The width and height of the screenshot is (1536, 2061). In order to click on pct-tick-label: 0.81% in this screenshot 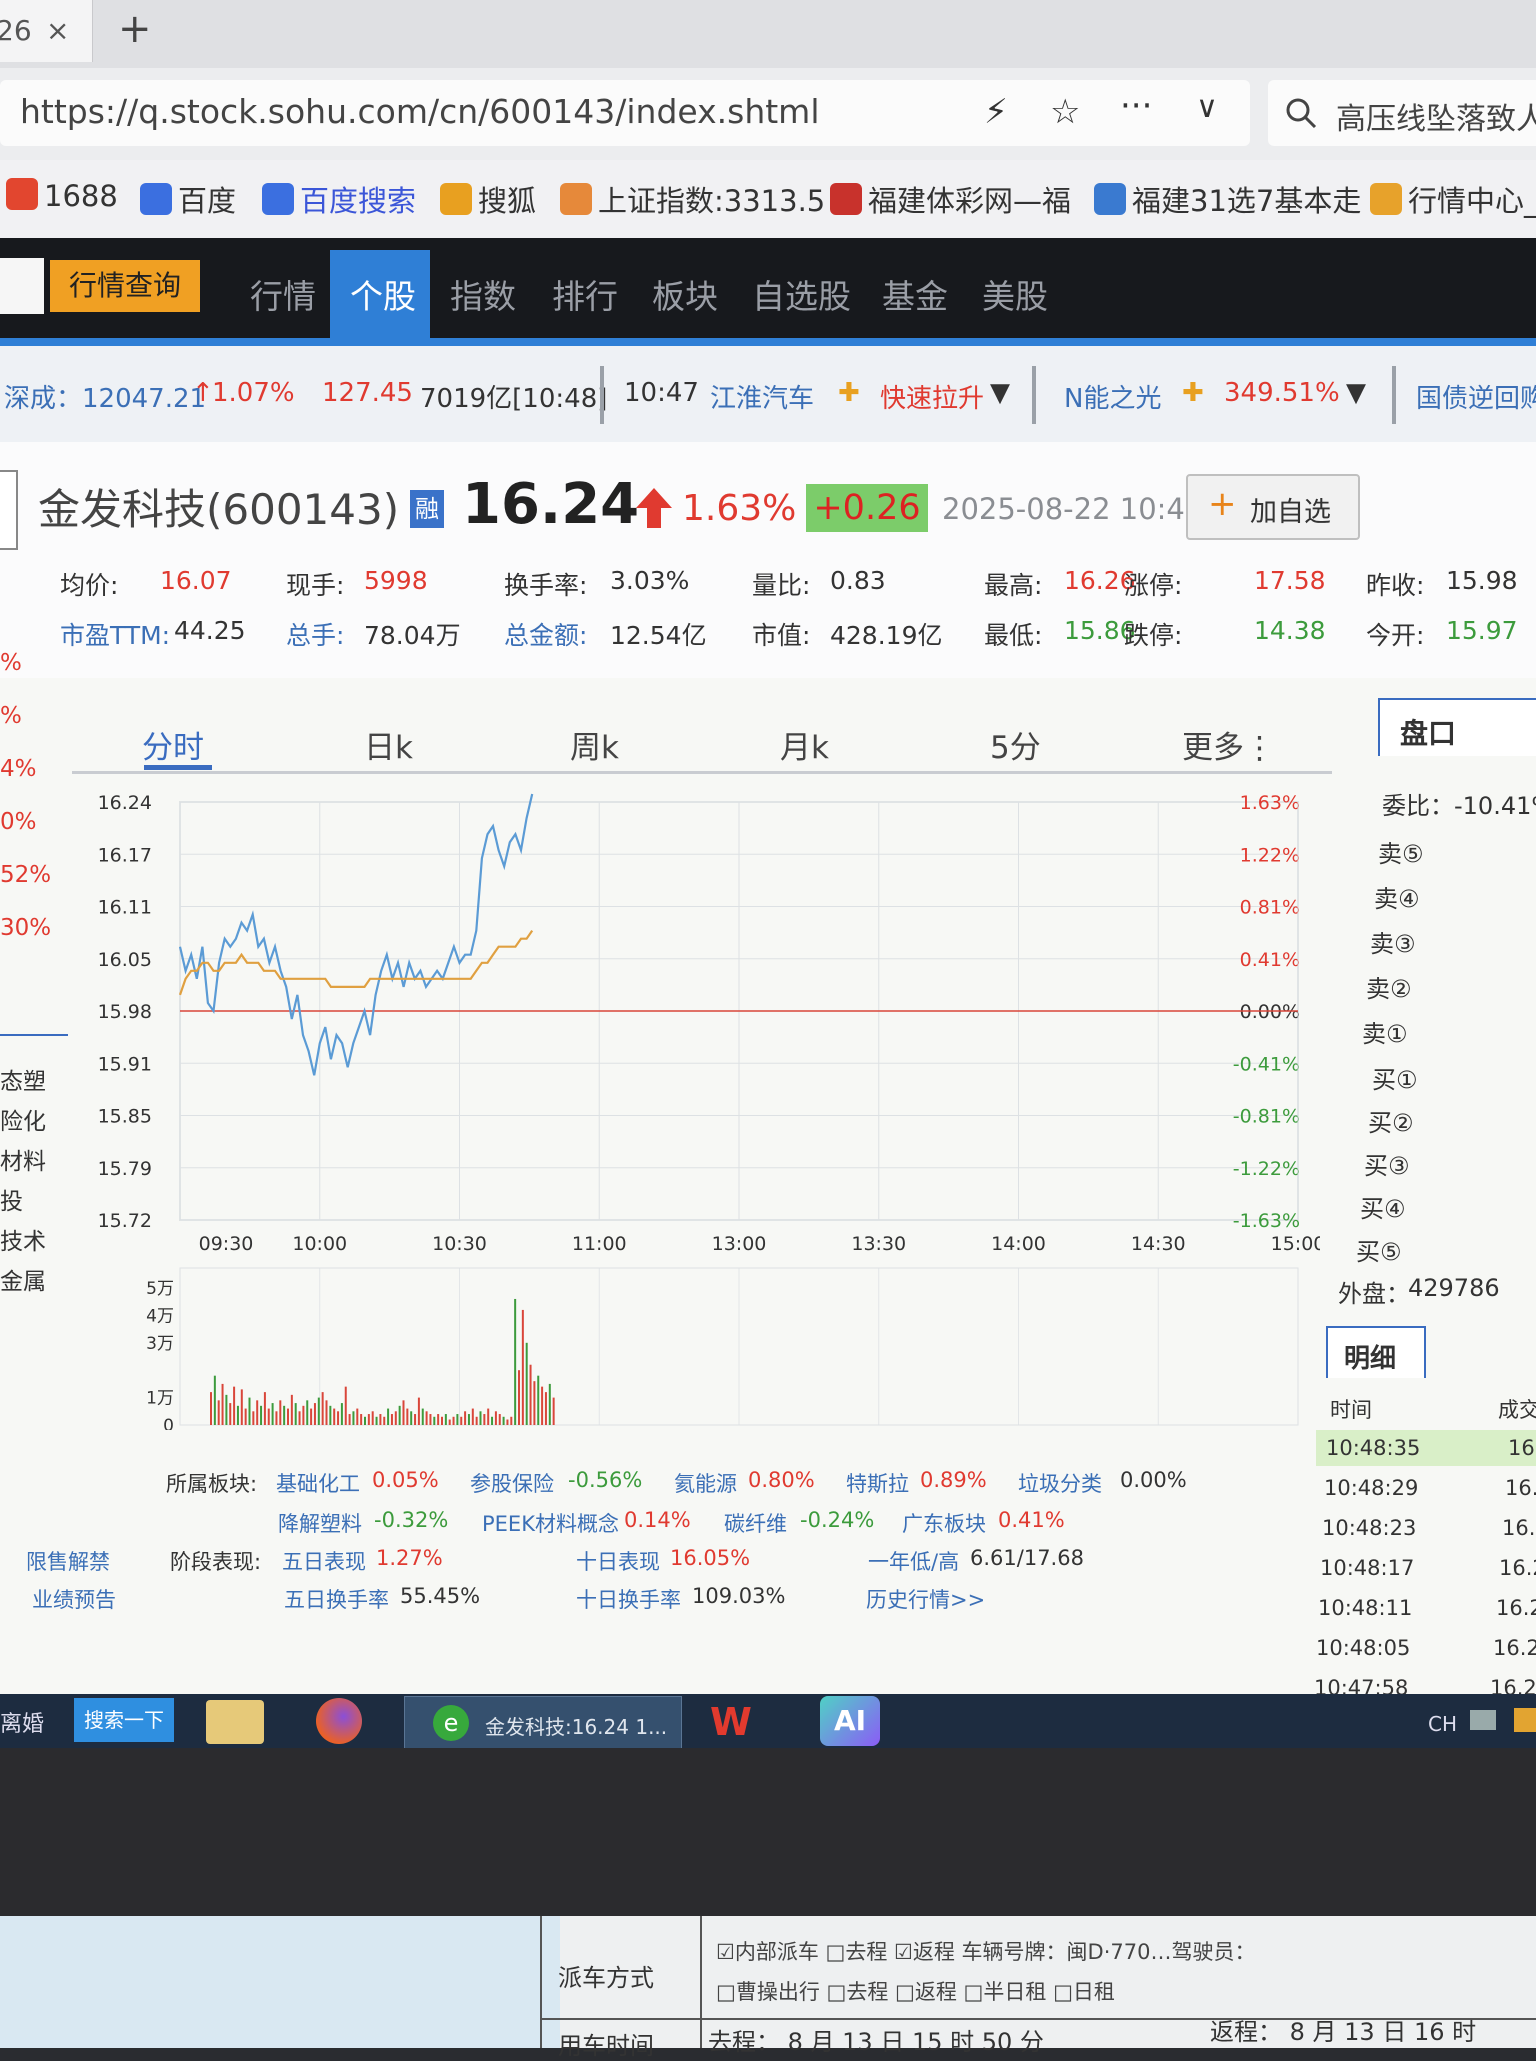, I will do `click(1270, 908)`.